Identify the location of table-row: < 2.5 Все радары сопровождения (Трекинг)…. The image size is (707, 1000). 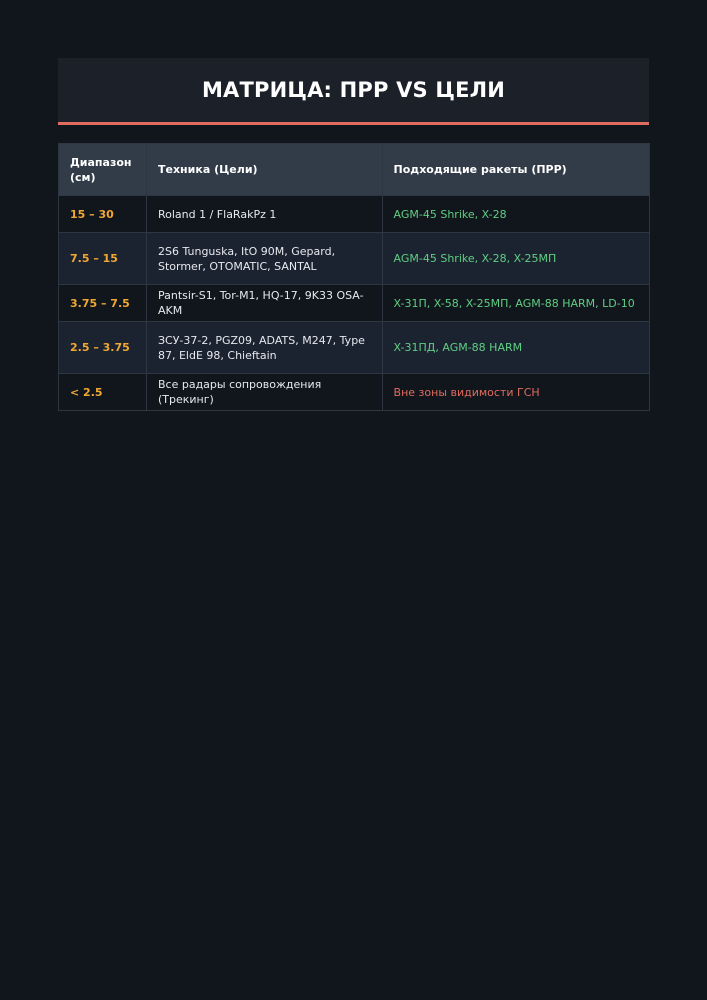
(354, 392).